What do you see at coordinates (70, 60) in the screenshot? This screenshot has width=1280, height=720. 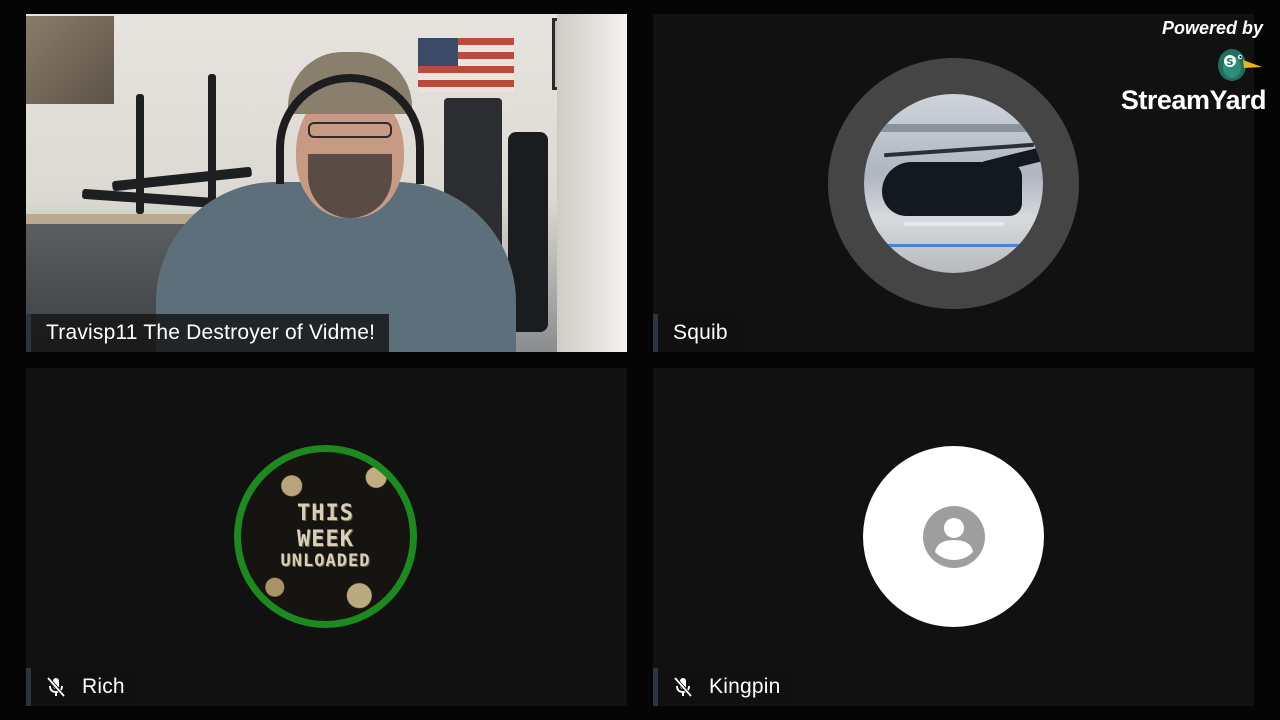 I see `wall-poster` at bounding box center [70, 60].